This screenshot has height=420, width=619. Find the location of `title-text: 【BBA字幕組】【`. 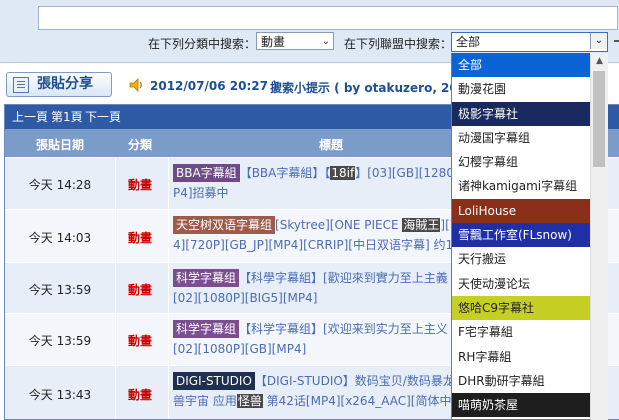

title-text: 【BBA字幕組】【 is located at coordinates (285, 173).